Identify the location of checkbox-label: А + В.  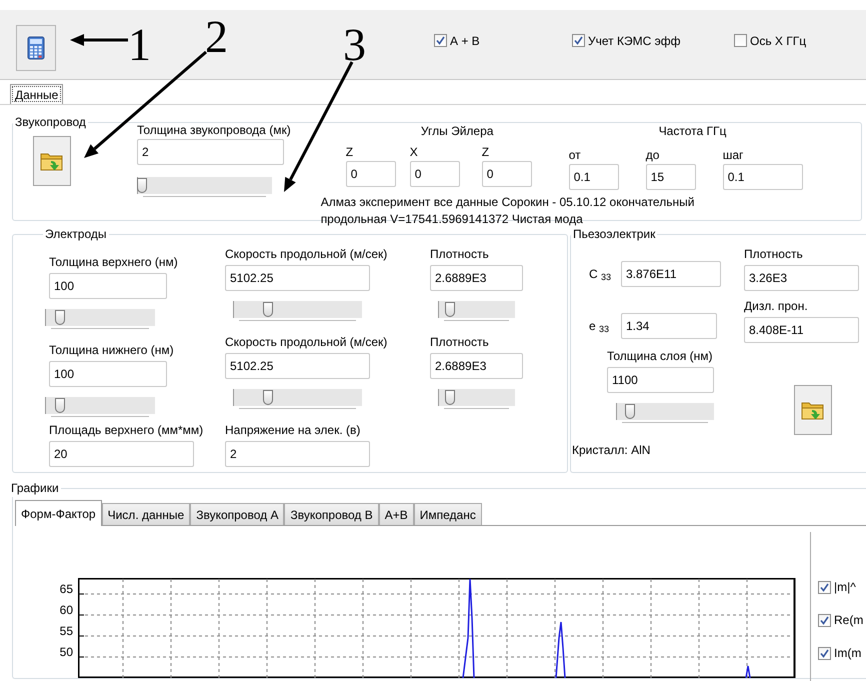
(465, 41).